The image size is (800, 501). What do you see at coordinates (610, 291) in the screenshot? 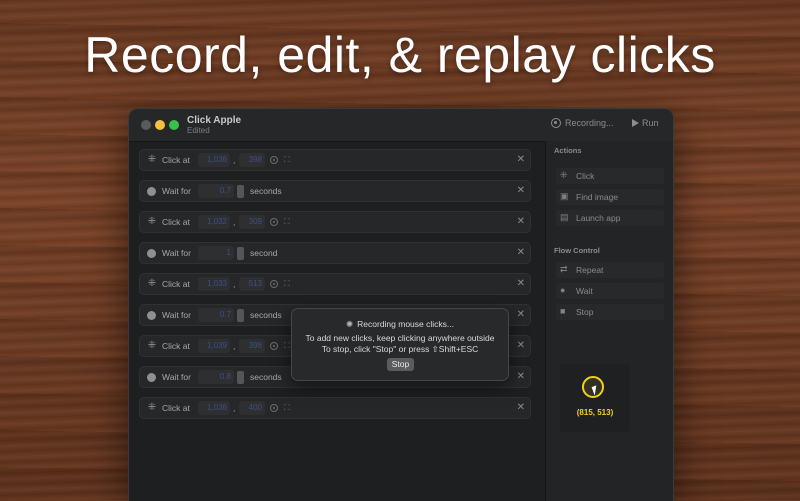
I see `sidebar-item-wait: ● Wait` at bounding box center [610, 291].